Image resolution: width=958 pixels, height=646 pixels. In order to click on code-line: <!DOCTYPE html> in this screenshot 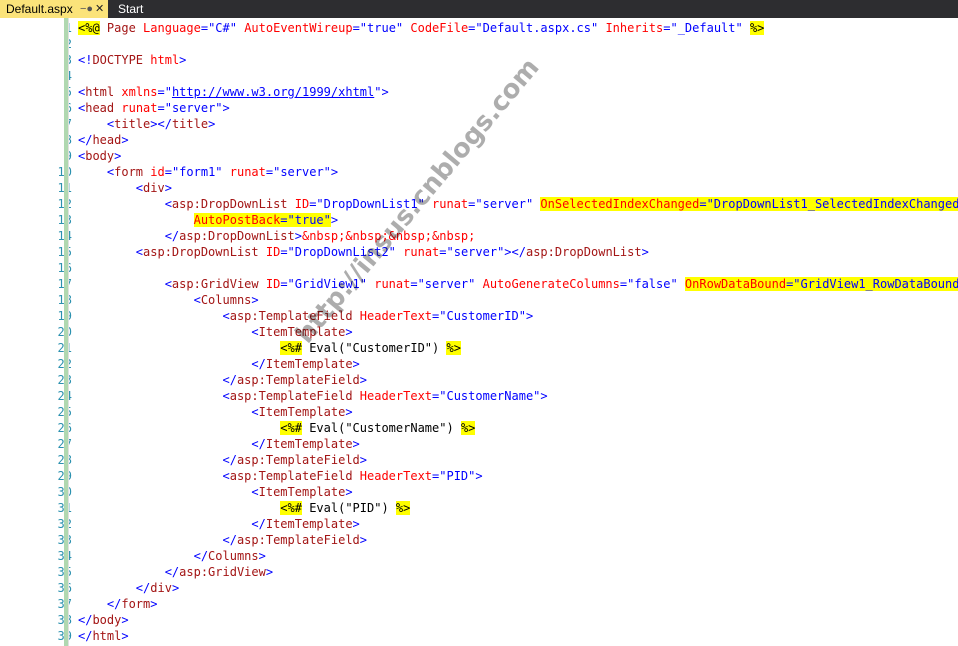, I will do `click(132, 60)`.